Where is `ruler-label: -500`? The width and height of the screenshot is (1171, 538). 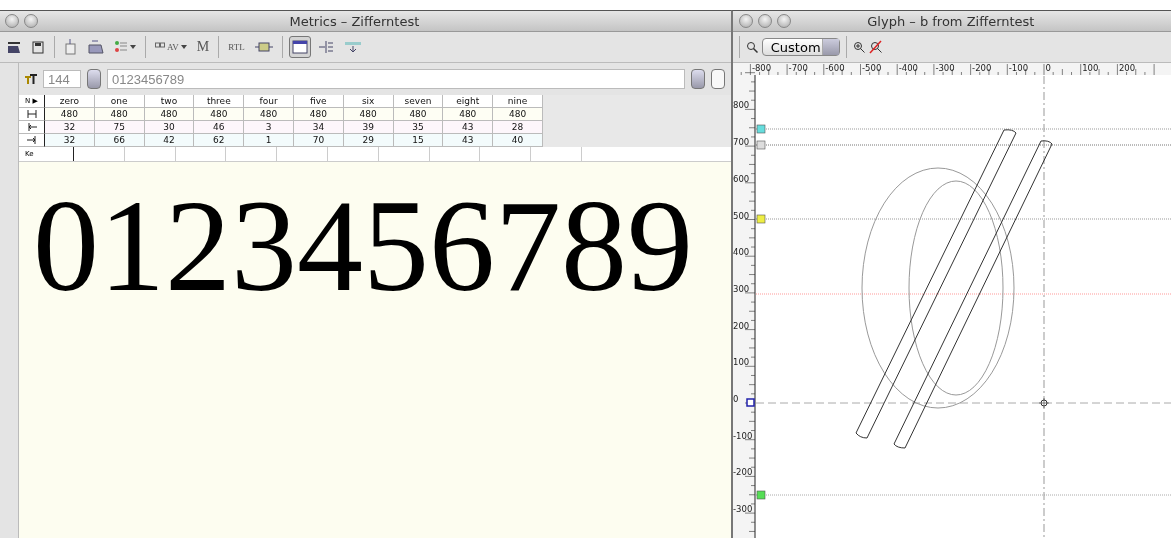
ruler-label: -500 is located at coordinates (871, 68).